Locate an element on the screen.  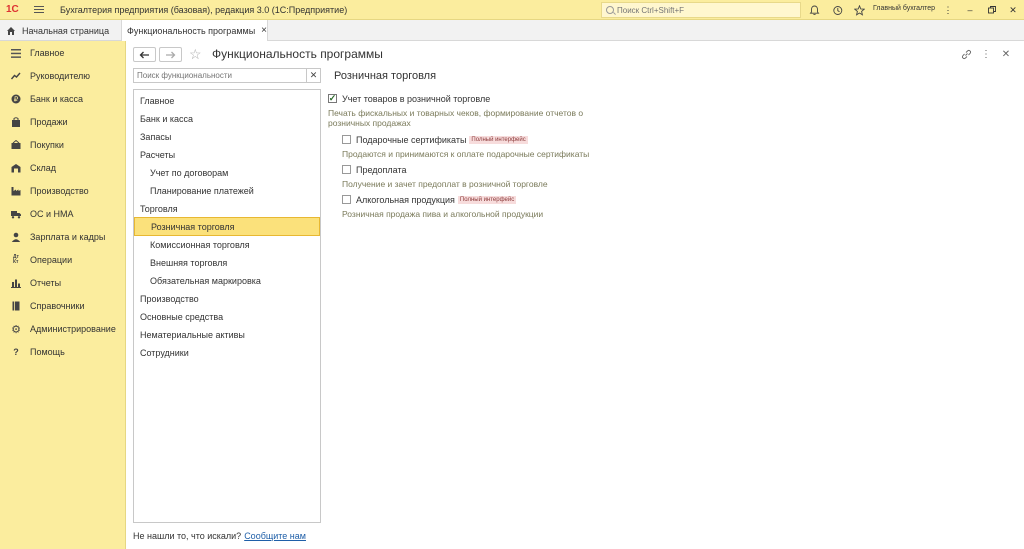
sidebar-item-fixed-assets: ОС и НМА is located at coordinates (63, 214).